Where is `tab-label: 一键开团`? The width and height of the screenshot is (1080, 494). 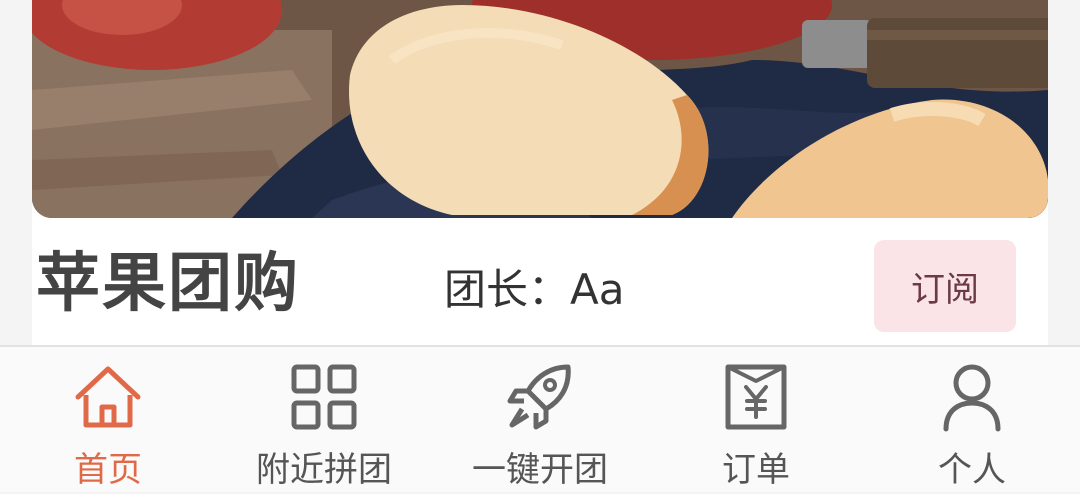 tab-label: 一键开团 is located at coordinates (540, 470).